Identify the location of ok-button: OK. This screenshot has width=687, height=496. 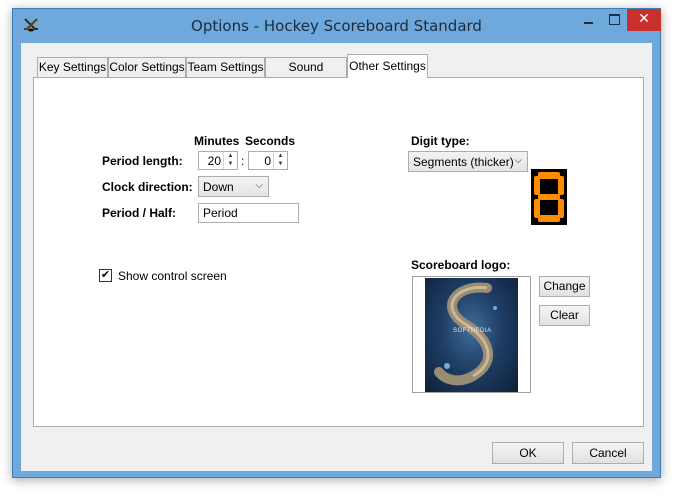
(528, 453).